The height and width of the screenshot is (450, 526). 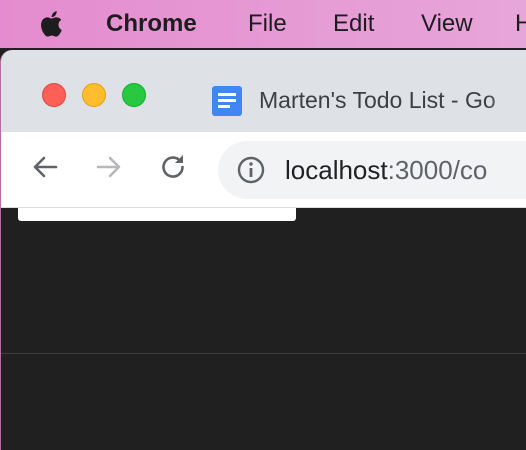 I want to click on reload-button, so click(x=173, y=167).